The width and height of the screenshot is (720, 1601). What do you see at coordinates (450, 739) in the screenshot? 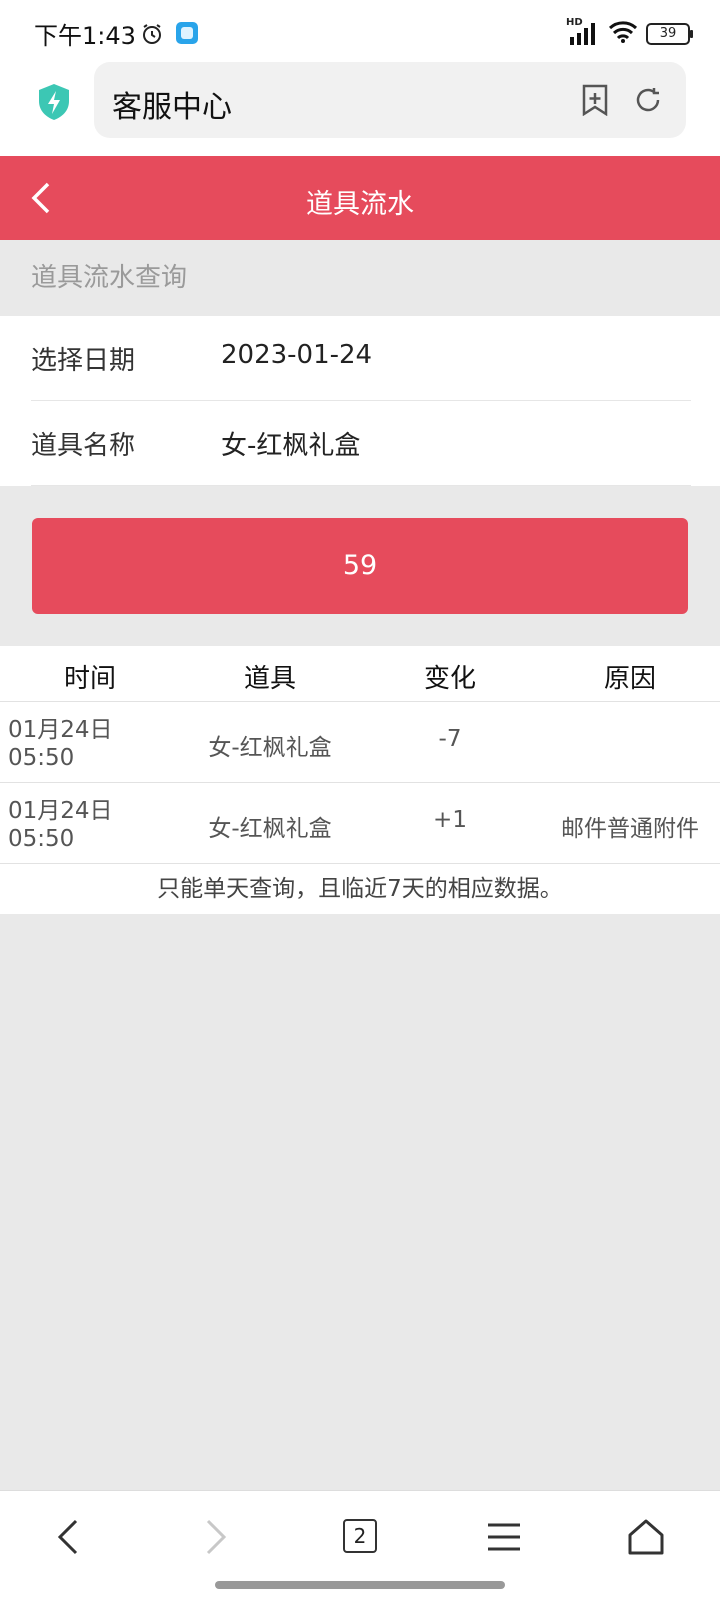
I see `row-change: -7` at bounding box center [450, 739].